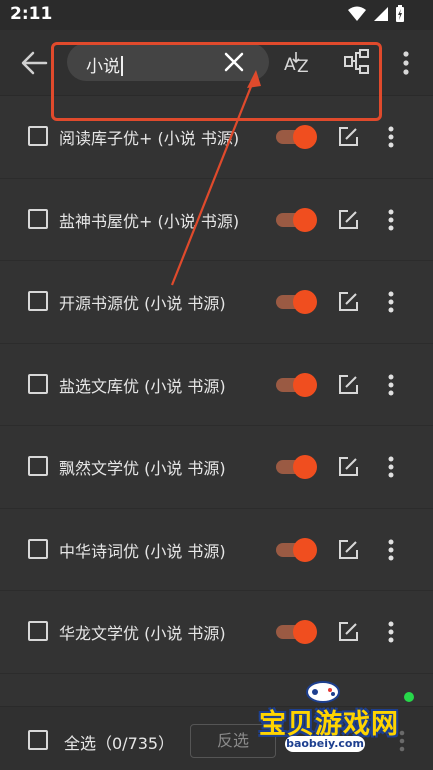 Image resolution: width=433 pixels, height=770 pixels. Describe the element at coordinates (149, 138) in the screenshot. I see `source-name: 阅读库子优+ (小说 书源)` at that location.